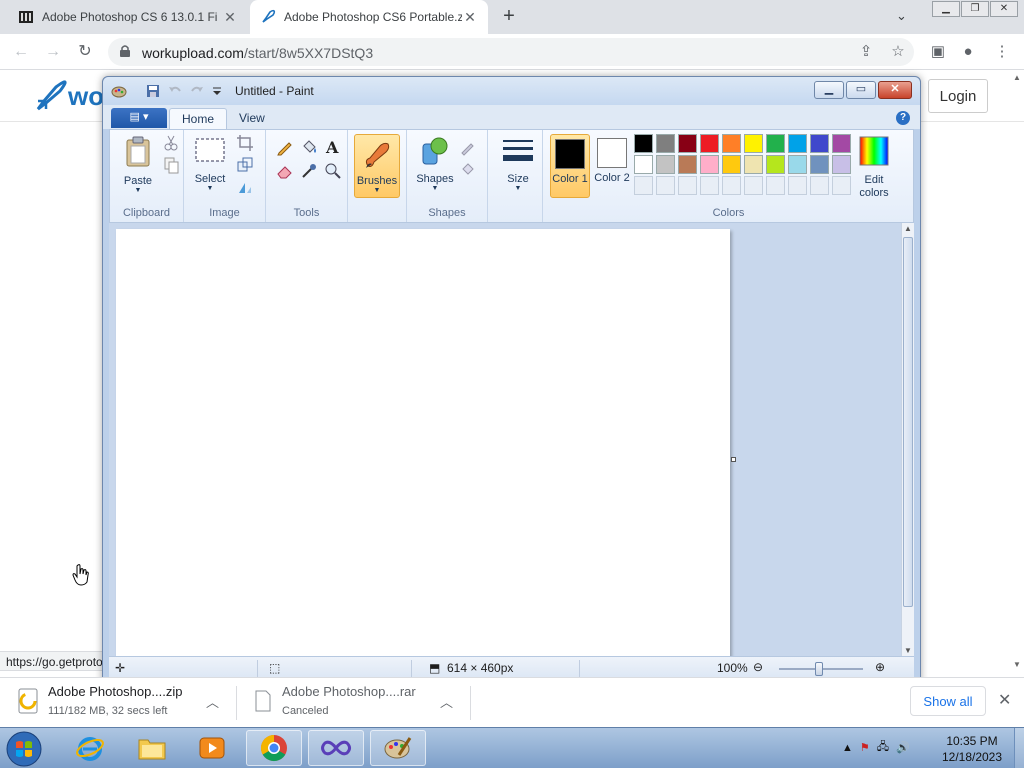 The width and height of the screenshot is (1024, 768). What do you see at coordinates (252, 118) in the screenshot?
I see `tab-view: View` at bounding box center [252, 118].